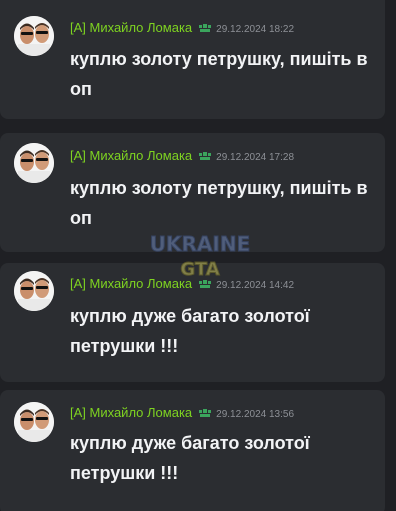 This screenshot has height=511, width=396. I want to click on message-timestamp: 29.12.2024 17:28, so click(255, 157).